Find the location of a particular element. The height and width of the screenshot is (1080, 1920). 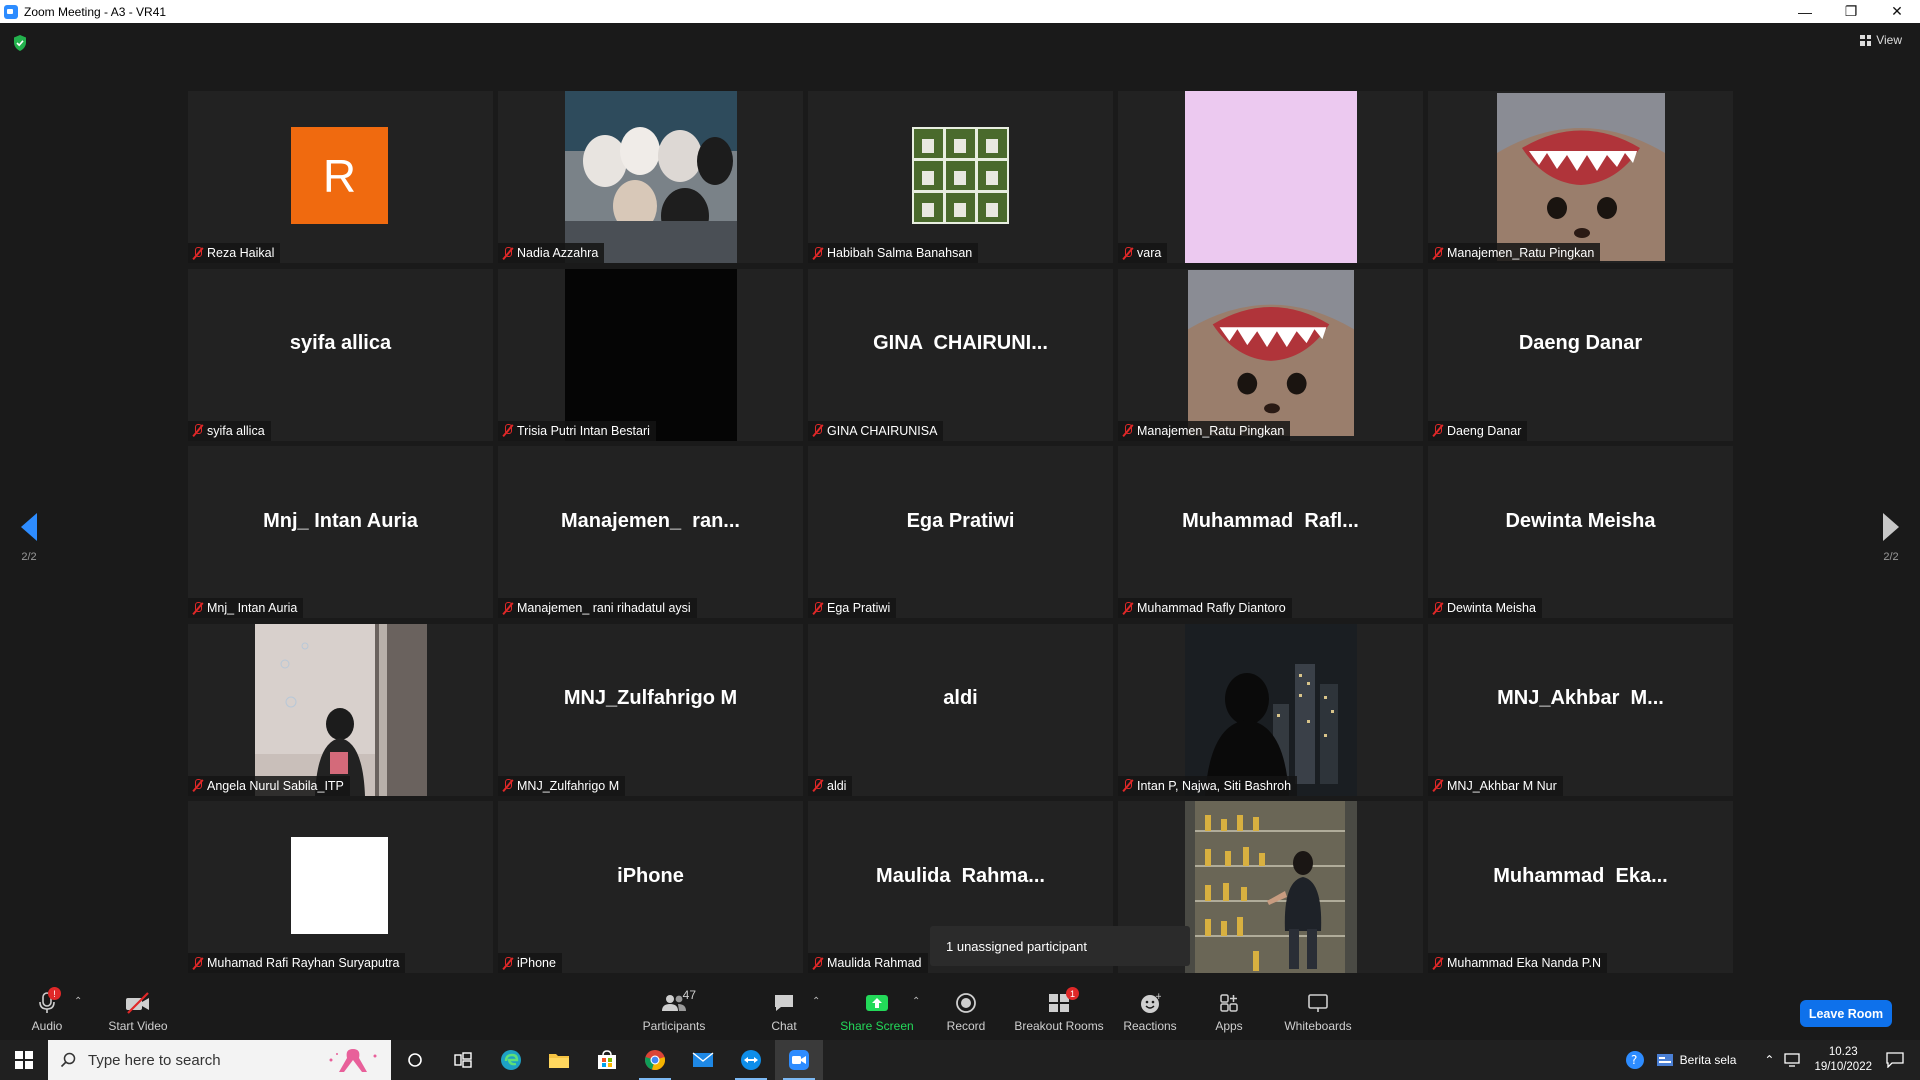

participant-tile: Habibah Salma Banahsan is located at coordinates (960, 177).